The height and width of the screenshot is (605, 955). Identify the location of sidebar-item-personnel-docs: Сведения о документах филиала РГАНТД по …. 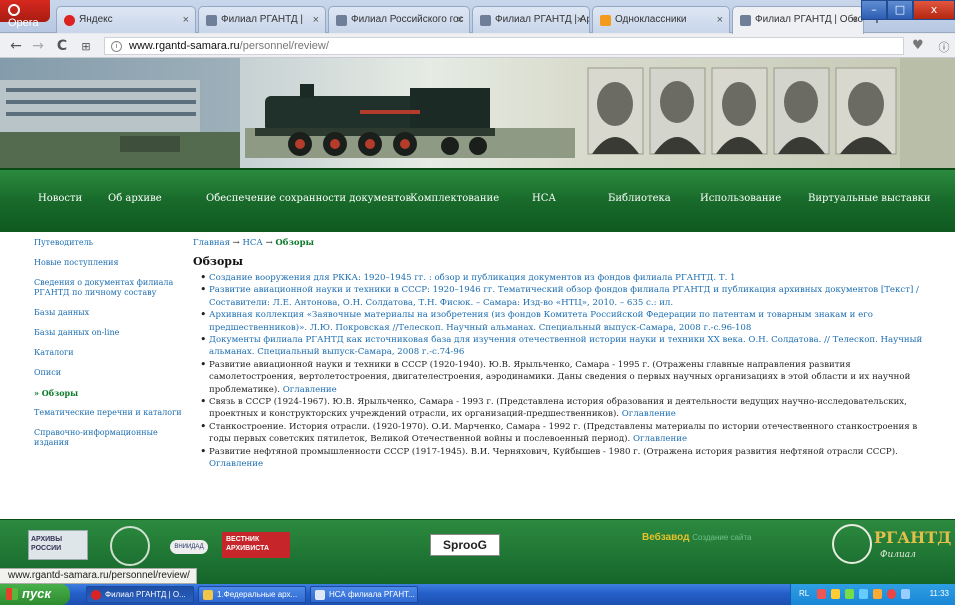
(109, 288).